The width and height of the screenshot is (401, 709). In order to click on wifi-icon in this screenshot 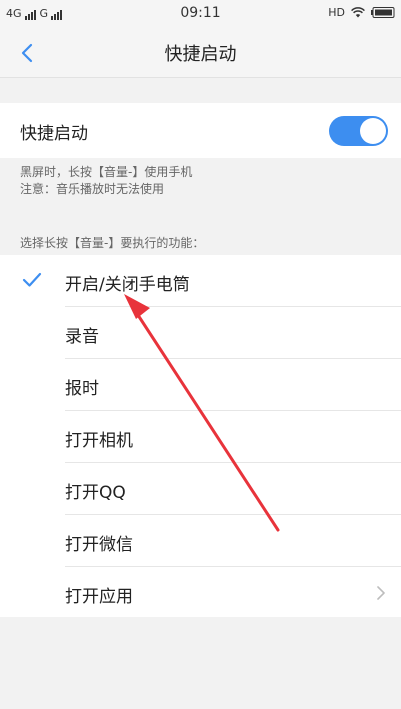, I will do `click(358, 12)`.